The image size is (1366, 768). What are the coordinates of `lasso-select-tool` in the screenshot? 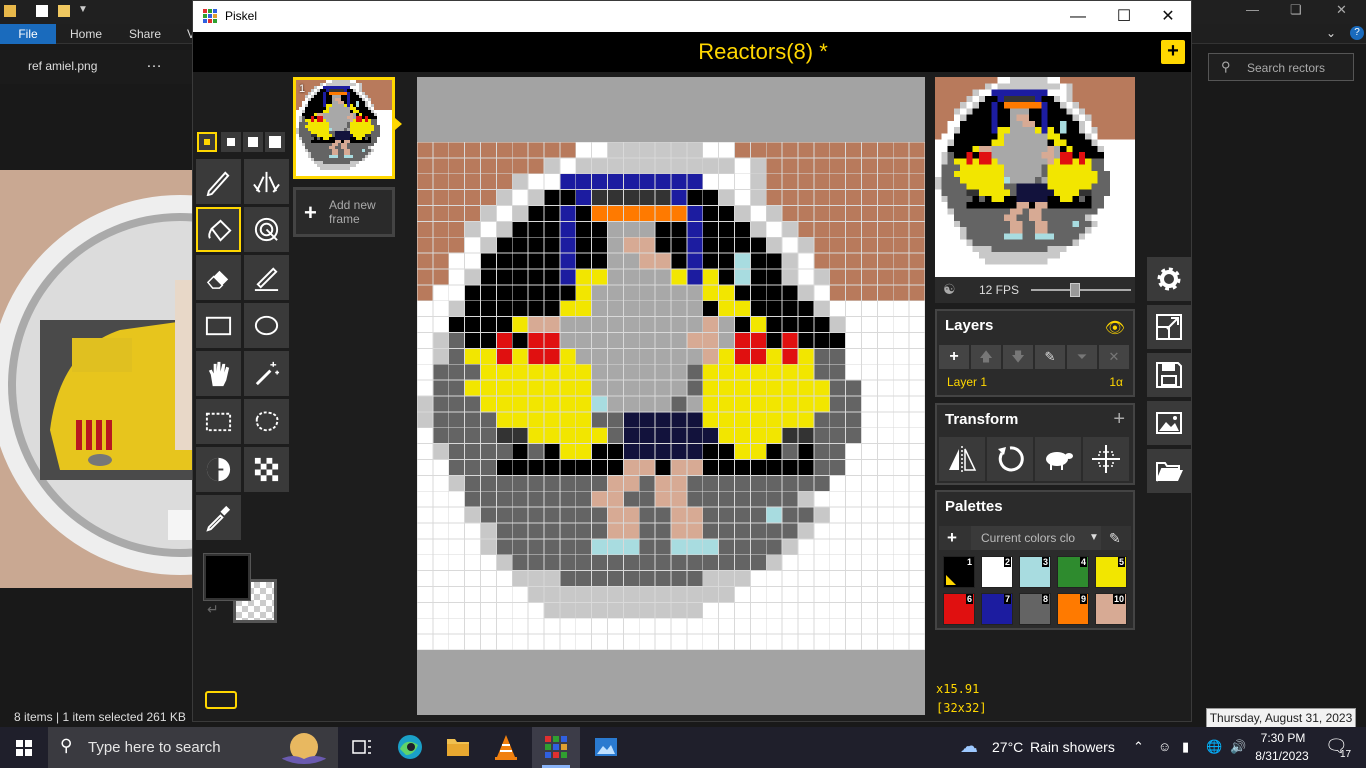 It's located at (266, 421).